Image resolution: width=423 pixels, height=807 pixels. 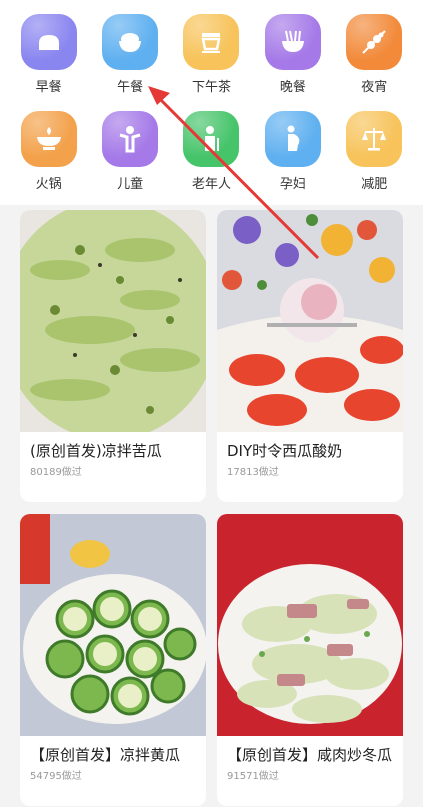 I want to click on category-label: 夜宵, so click(x=374, y=87).